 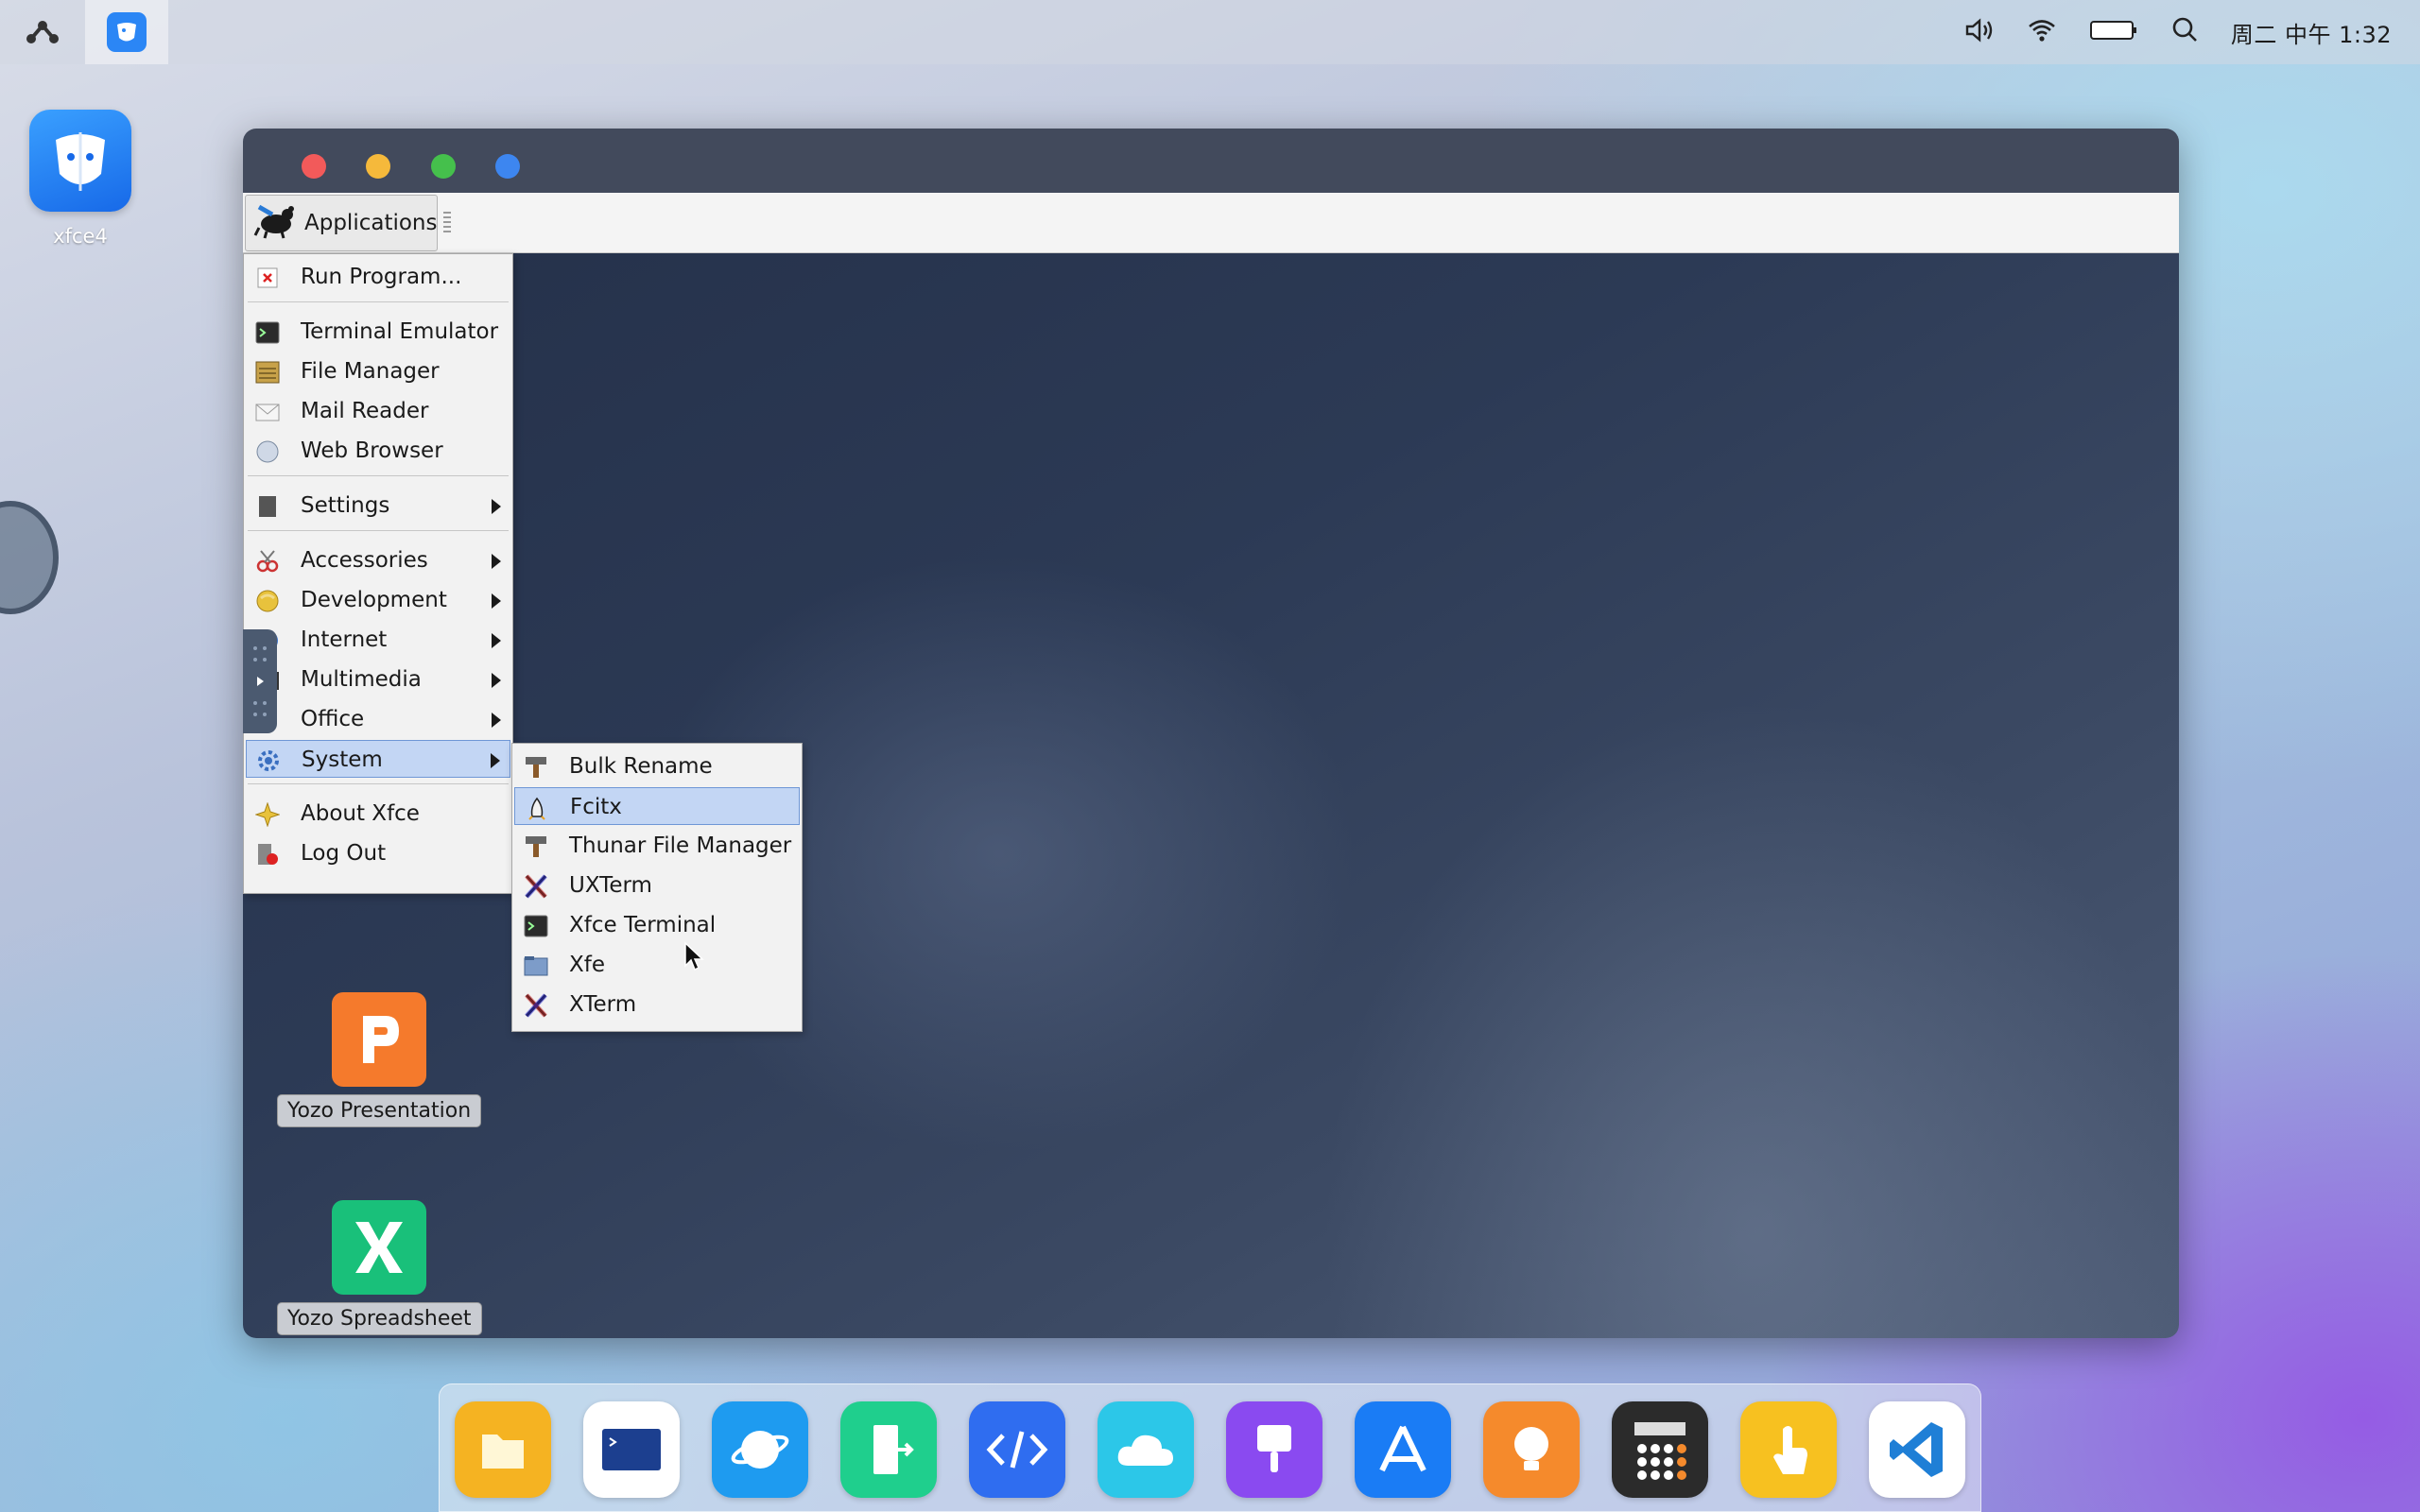 What do you see at coordinates (267, 814) in the screenshot?
I see `about-xfce-icon` at bounding box center [267, 814].